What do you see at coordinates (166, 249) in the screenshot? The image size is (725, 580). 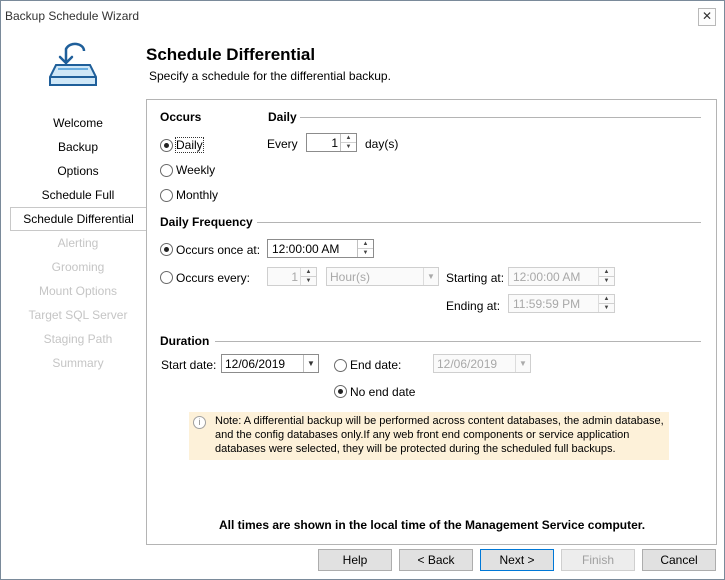 I see `occurs-once-radio` at bounding box center [166, 249].